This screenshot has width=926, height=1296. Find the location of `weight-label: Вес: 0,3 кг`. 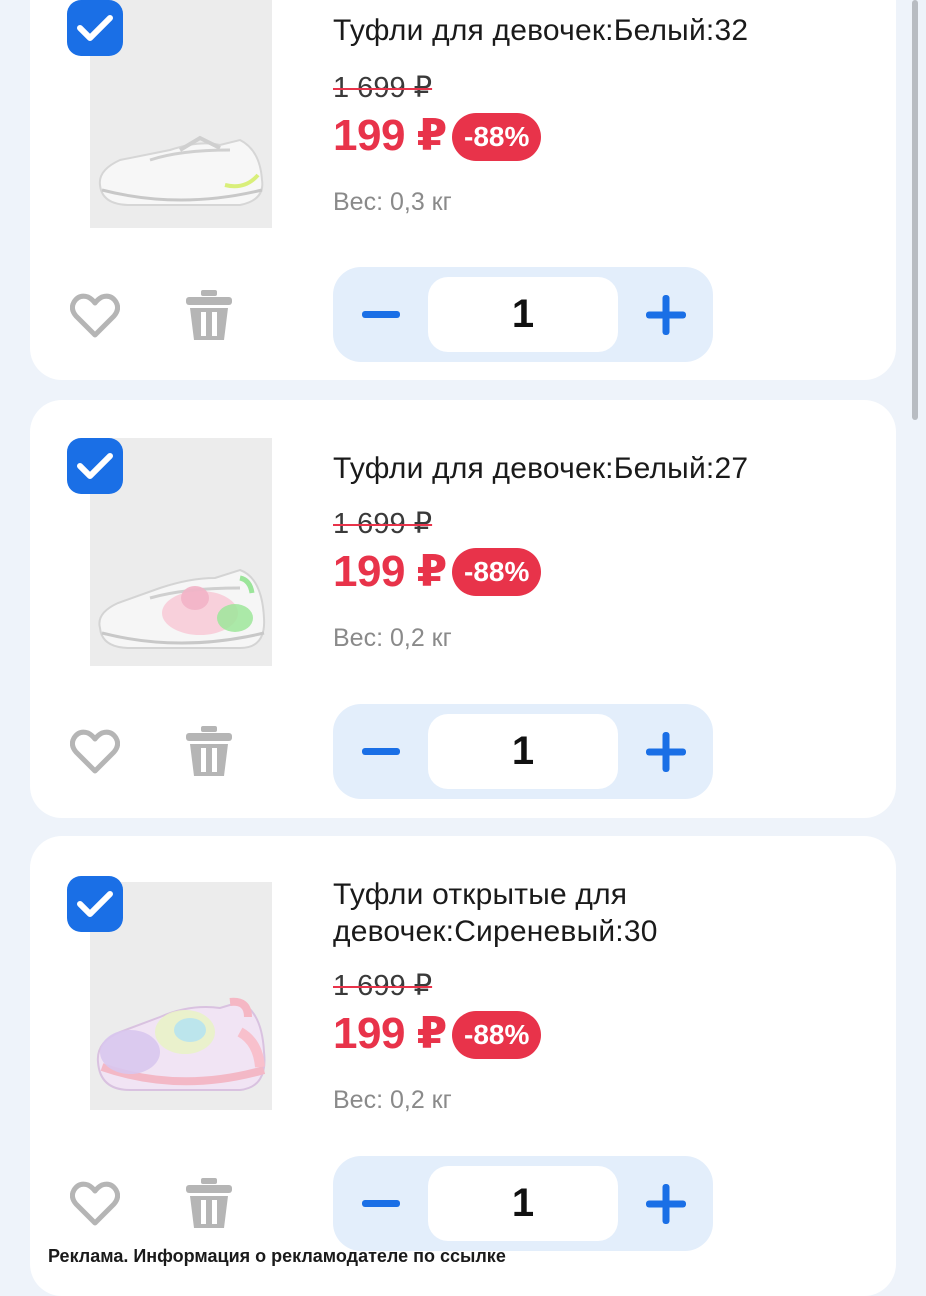

weight-label: Вес: 0,3 кг is located at coordinates (392, 202).